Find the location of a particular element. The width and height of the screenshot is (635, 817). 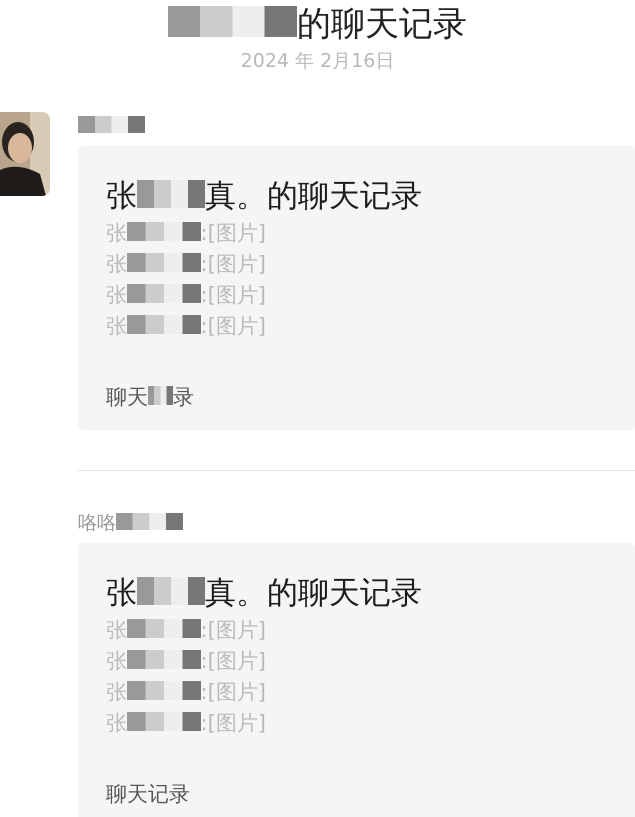

sender-name: 咯咯 is located at coordinates (97, 523).